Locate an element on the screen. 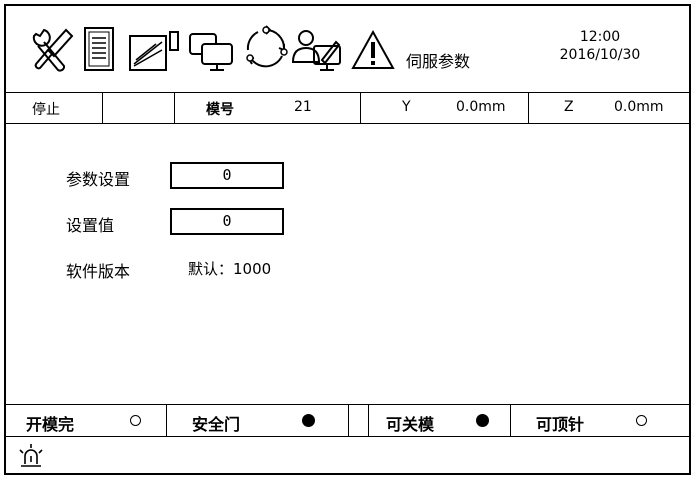 The height and width of the screenshot is (481, 697). software-version-value: 默认：1000 is located at coordinates (230, 269).